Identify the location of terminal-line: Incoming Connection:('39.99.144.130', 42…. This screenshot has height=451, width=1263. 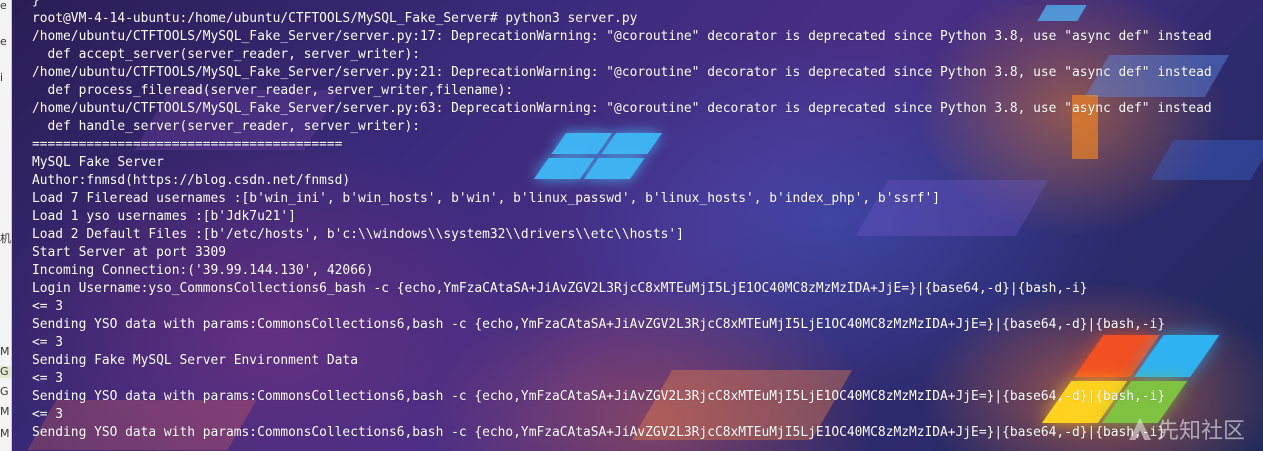
(203, 270).